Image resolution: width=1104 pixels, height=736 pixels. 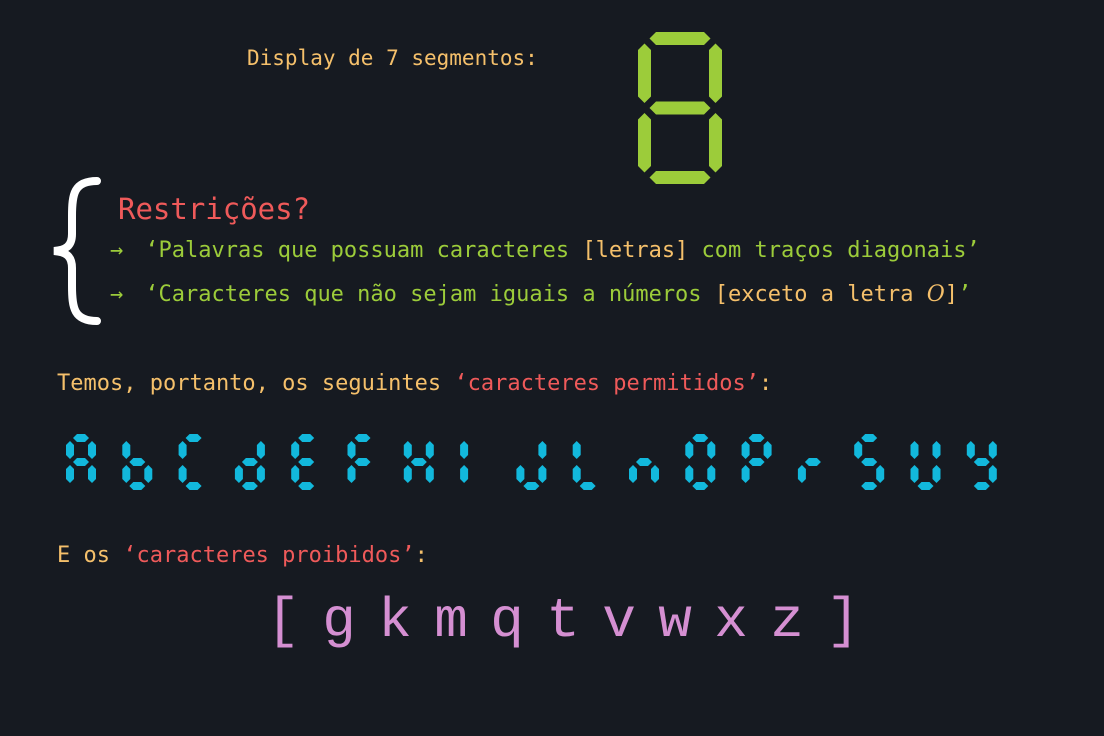 I want to click on allowed-char-F, so click(x=359, y=458).